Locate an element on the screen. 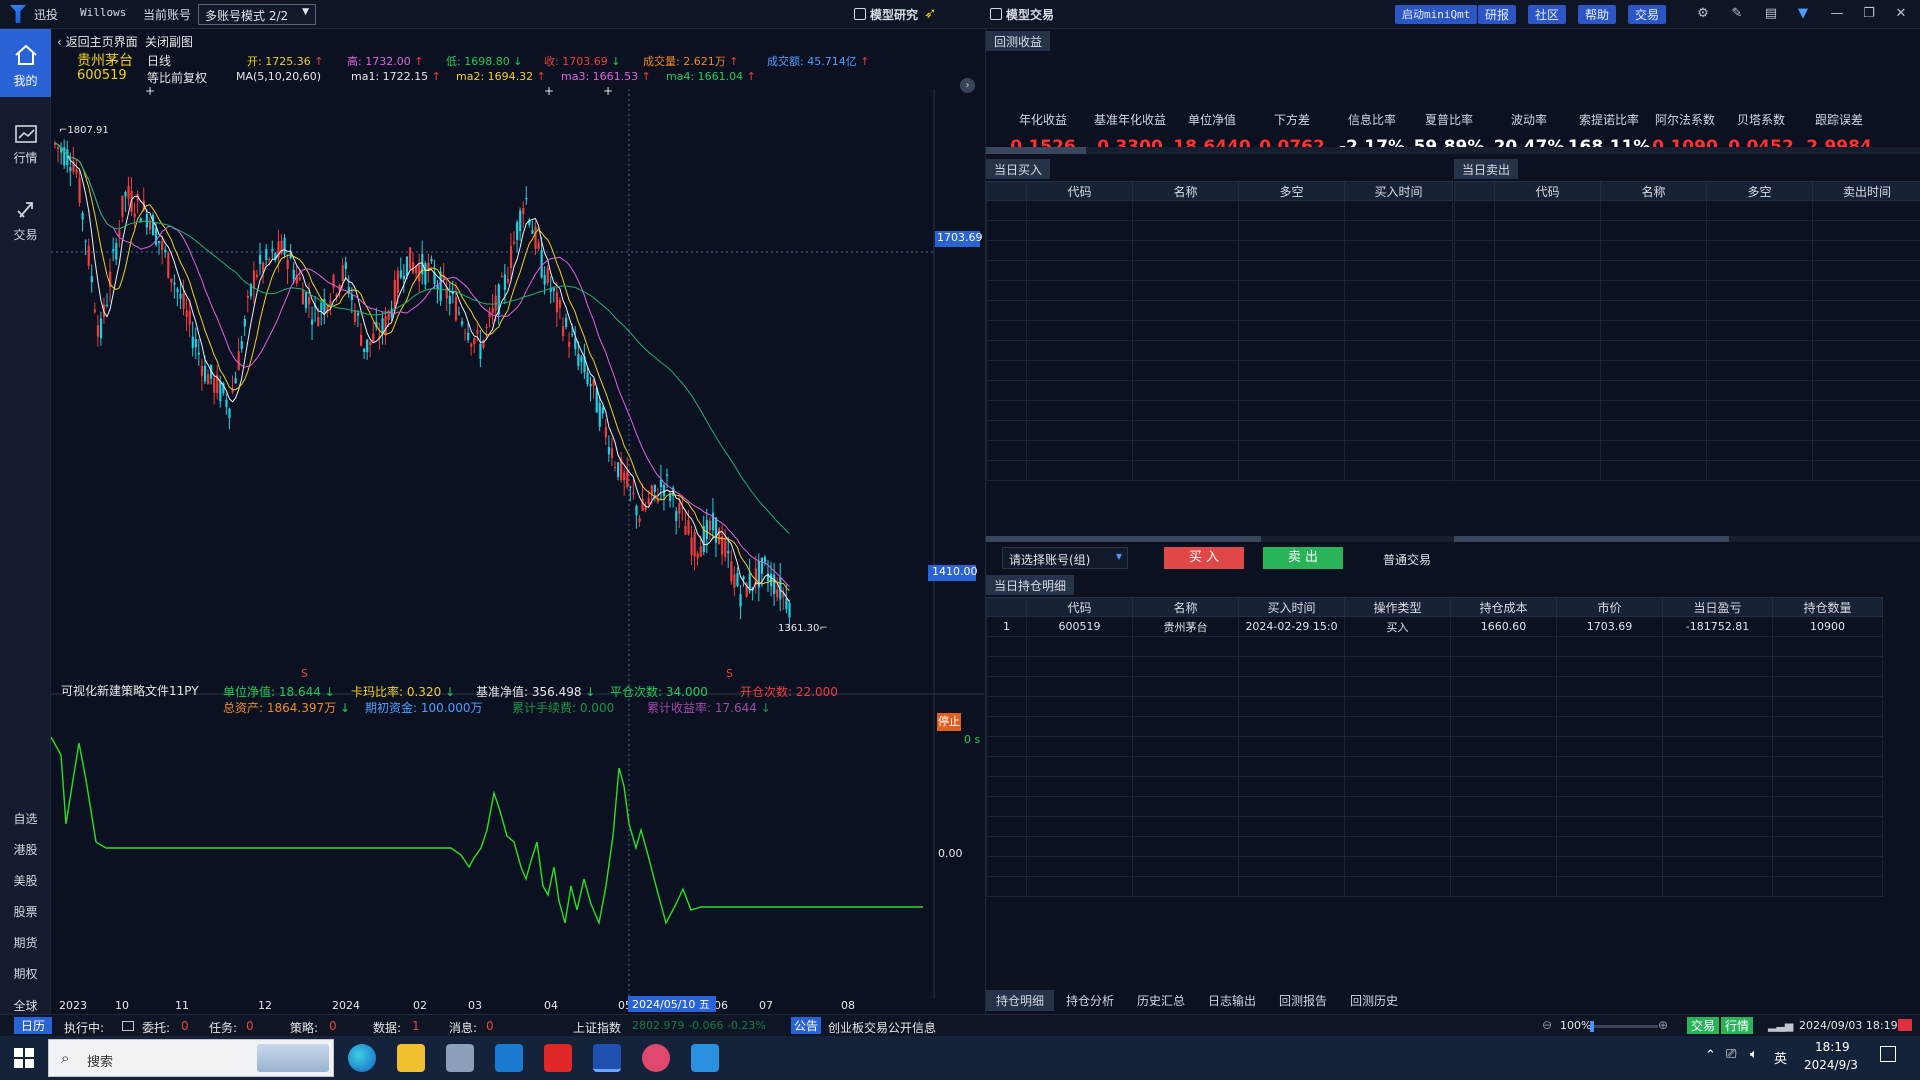 Image resolution: width=1920 pixels, height=1080 pixels. trade-status-badge: 交易 is located at coordinates (1703, 1025).